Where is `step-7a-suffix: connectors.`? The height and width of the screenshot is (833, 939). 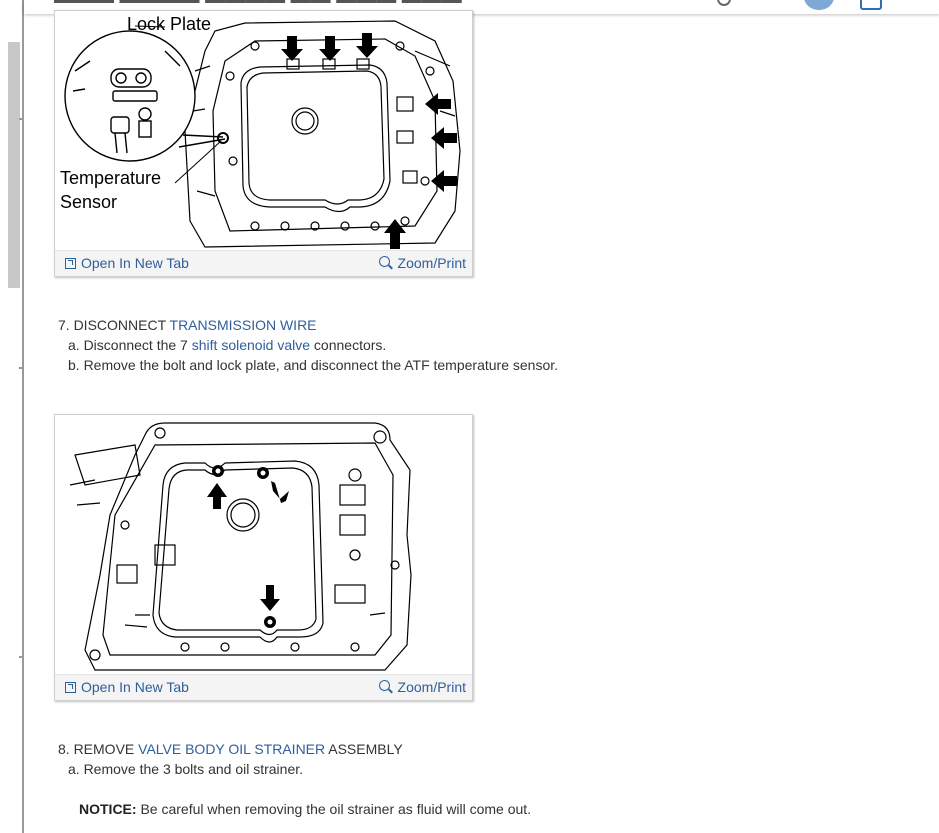 step-7a-suffix: connectors. is located at coordinates (348, 345).